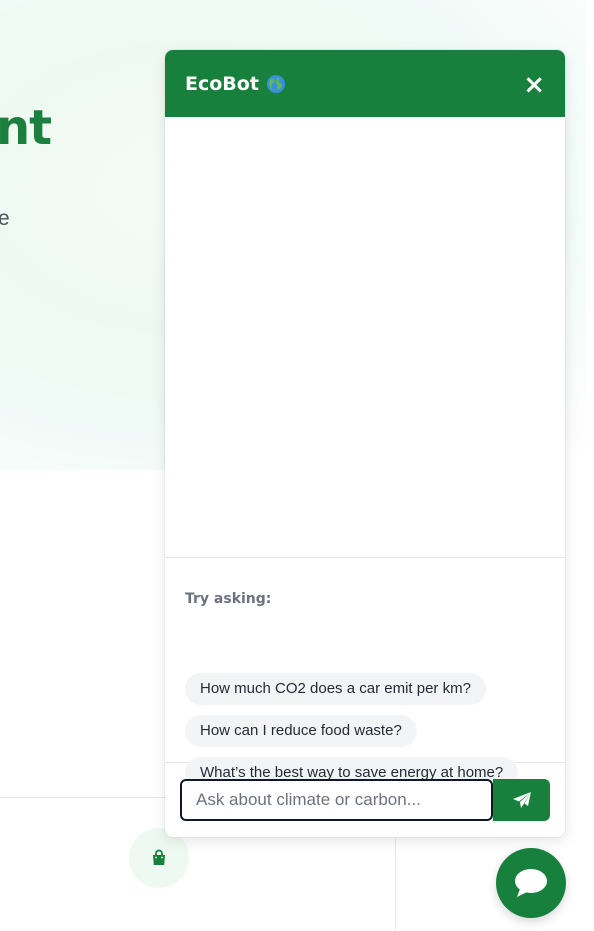 The width and height of the screenshot is (594, 931). What do you see at coordinates (365, 83) in the screenshot?
I see `chat-header: EcoBot ×` at bounding box center [365, 83].